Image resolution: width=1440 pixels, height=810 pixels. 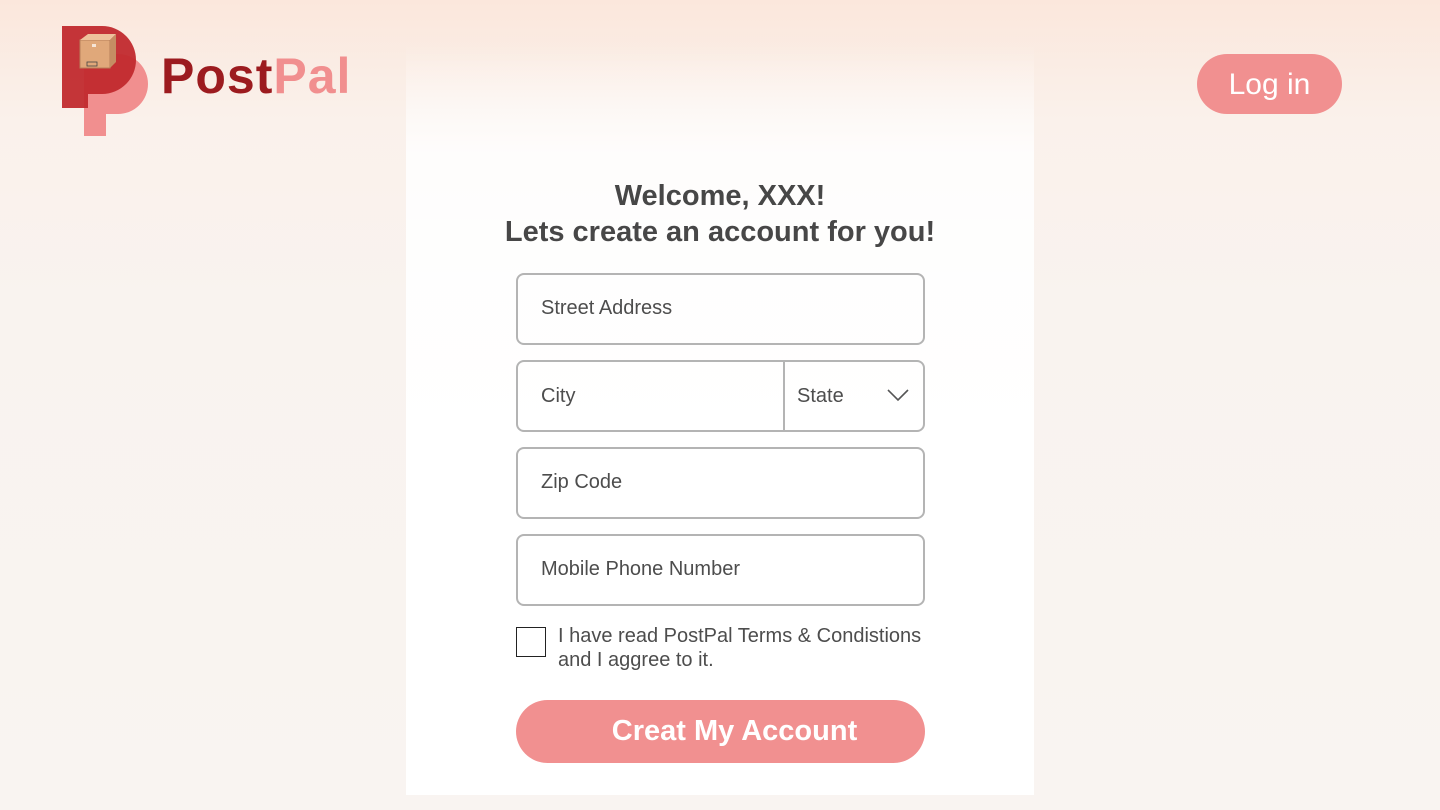 I want to click on postpal-logo-icon, so click(x=105, y=81).